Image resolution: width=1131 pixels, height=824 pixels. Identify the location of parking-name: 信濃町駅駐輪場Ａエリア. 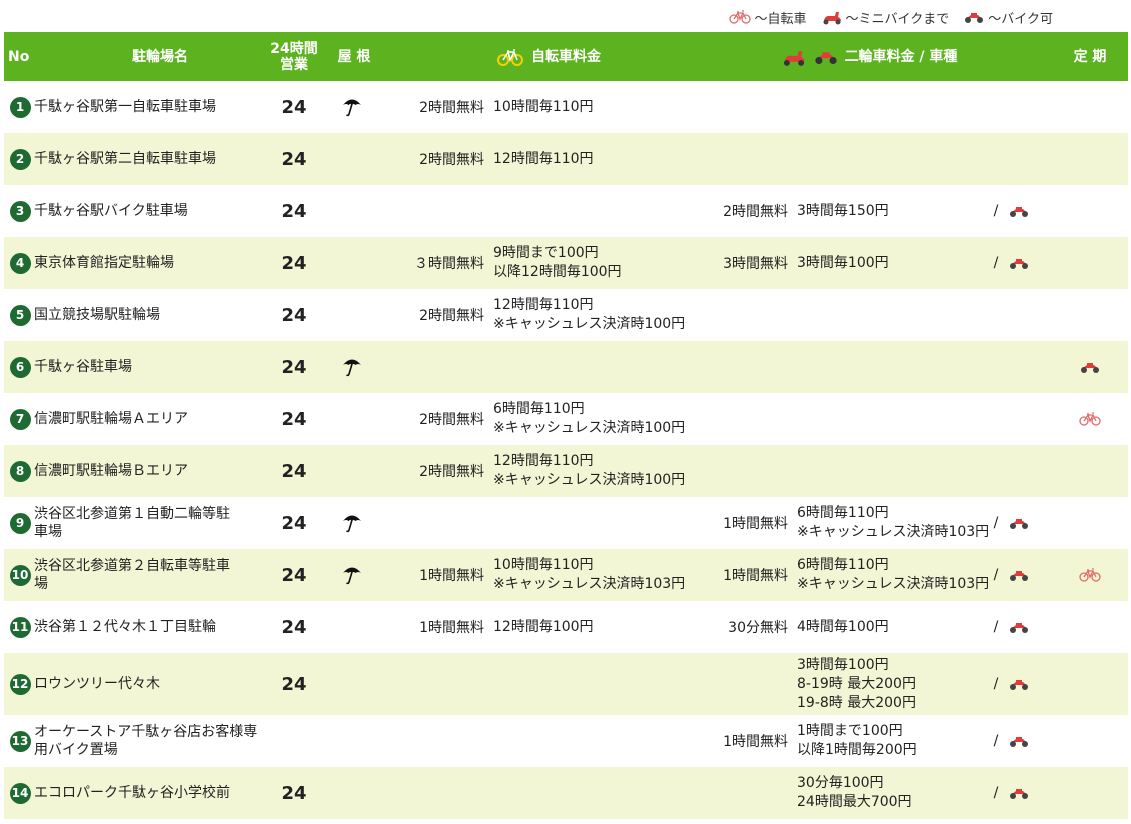
(148, 419).